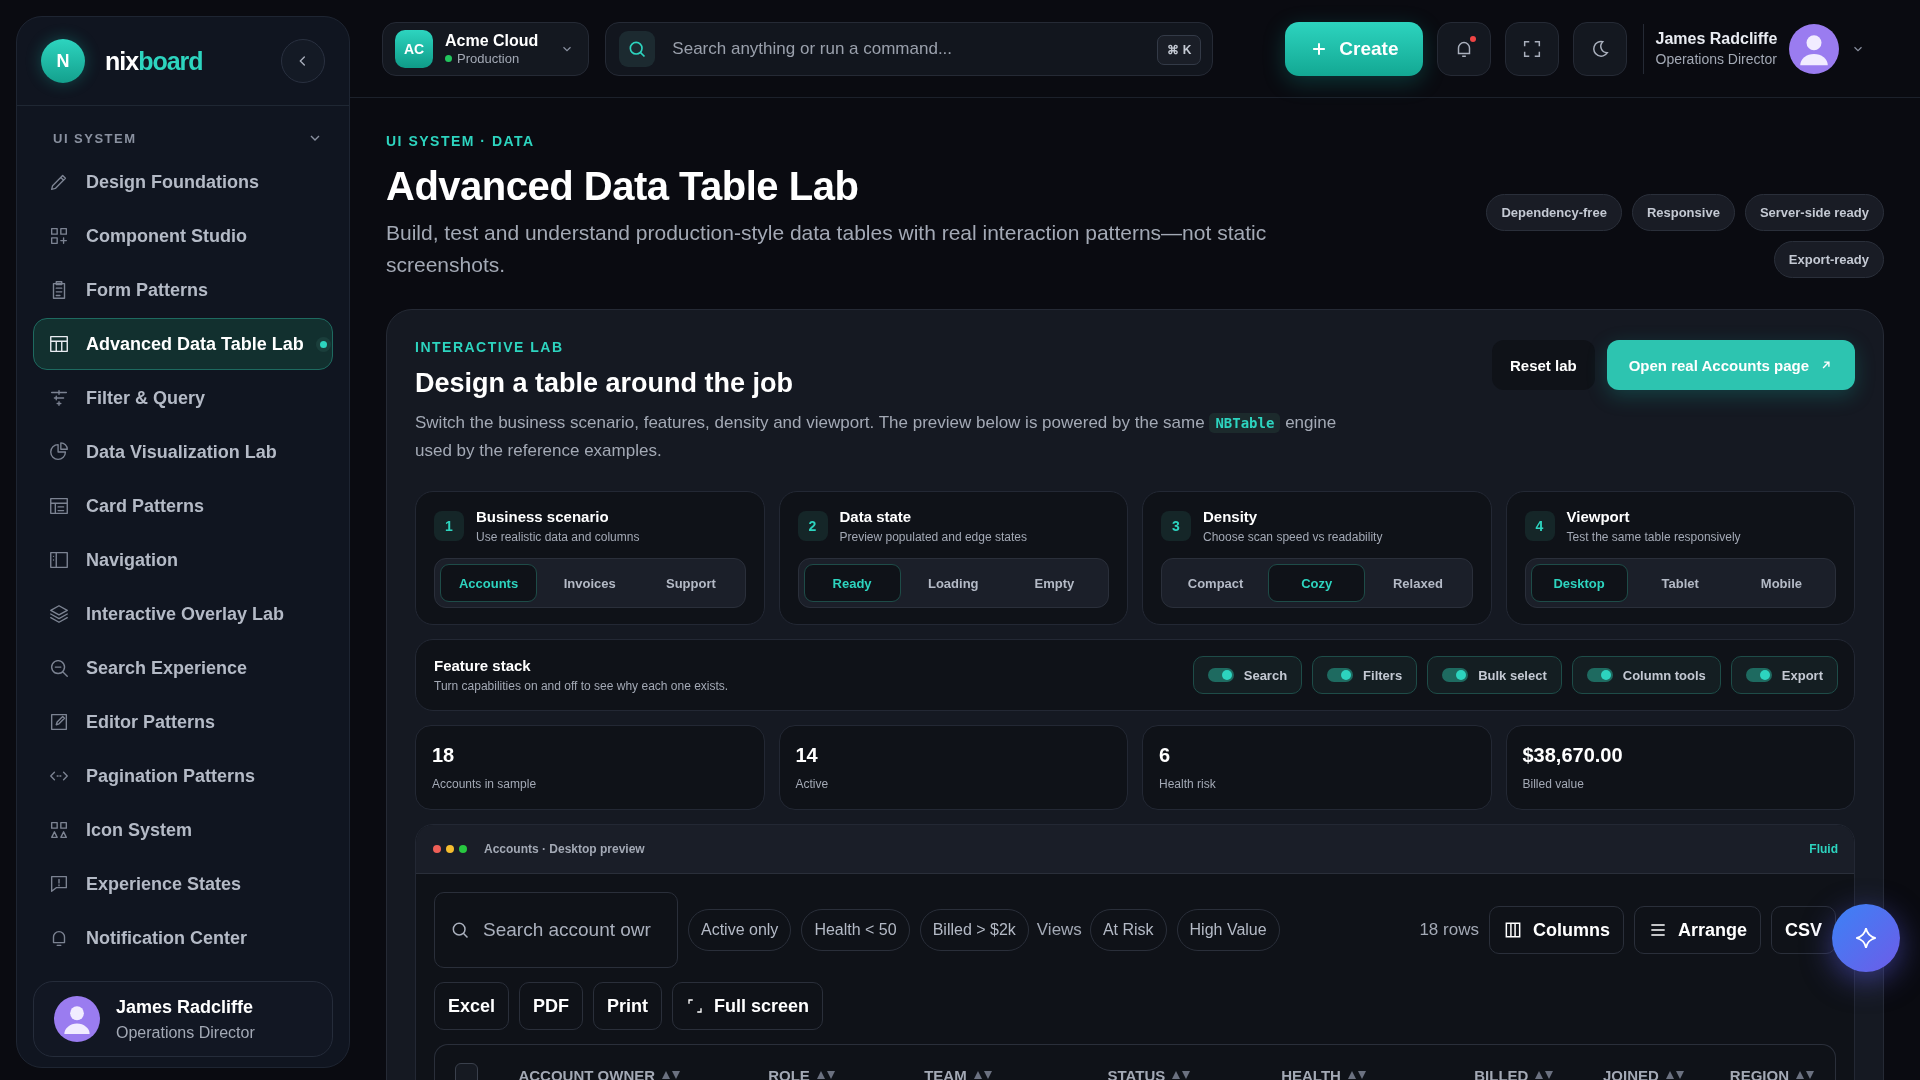 The height and width of the screenshot is (1080, 1920). I want to click on fullscreen-button, so click(1531, 48).